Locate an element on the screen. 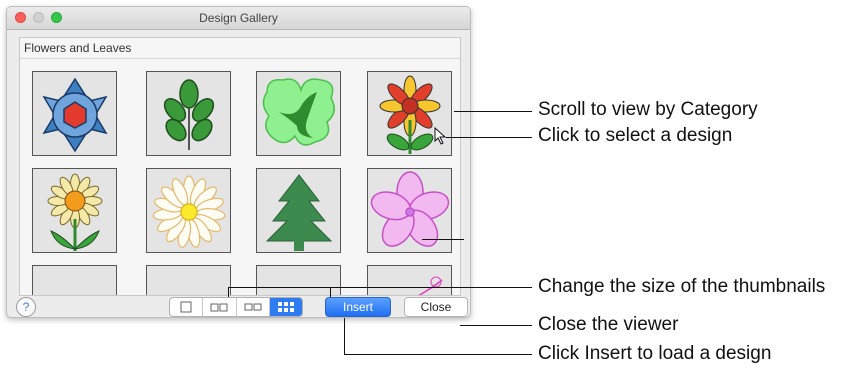 This screenshot has width=868, height=368. flower-vine-icon is located at coordinates (430, 285).